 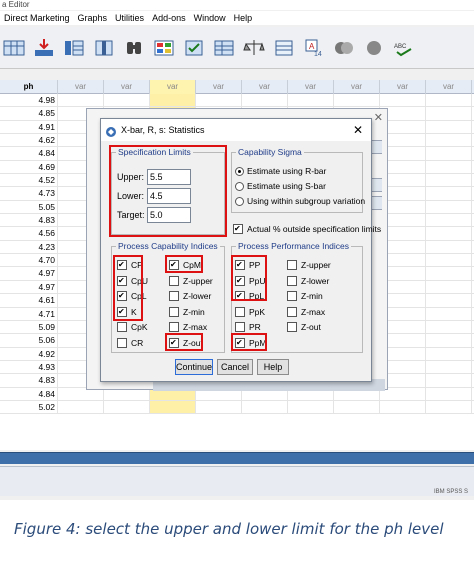 I want to click on ph-cell: 5.02, so click(x=29, y=407).